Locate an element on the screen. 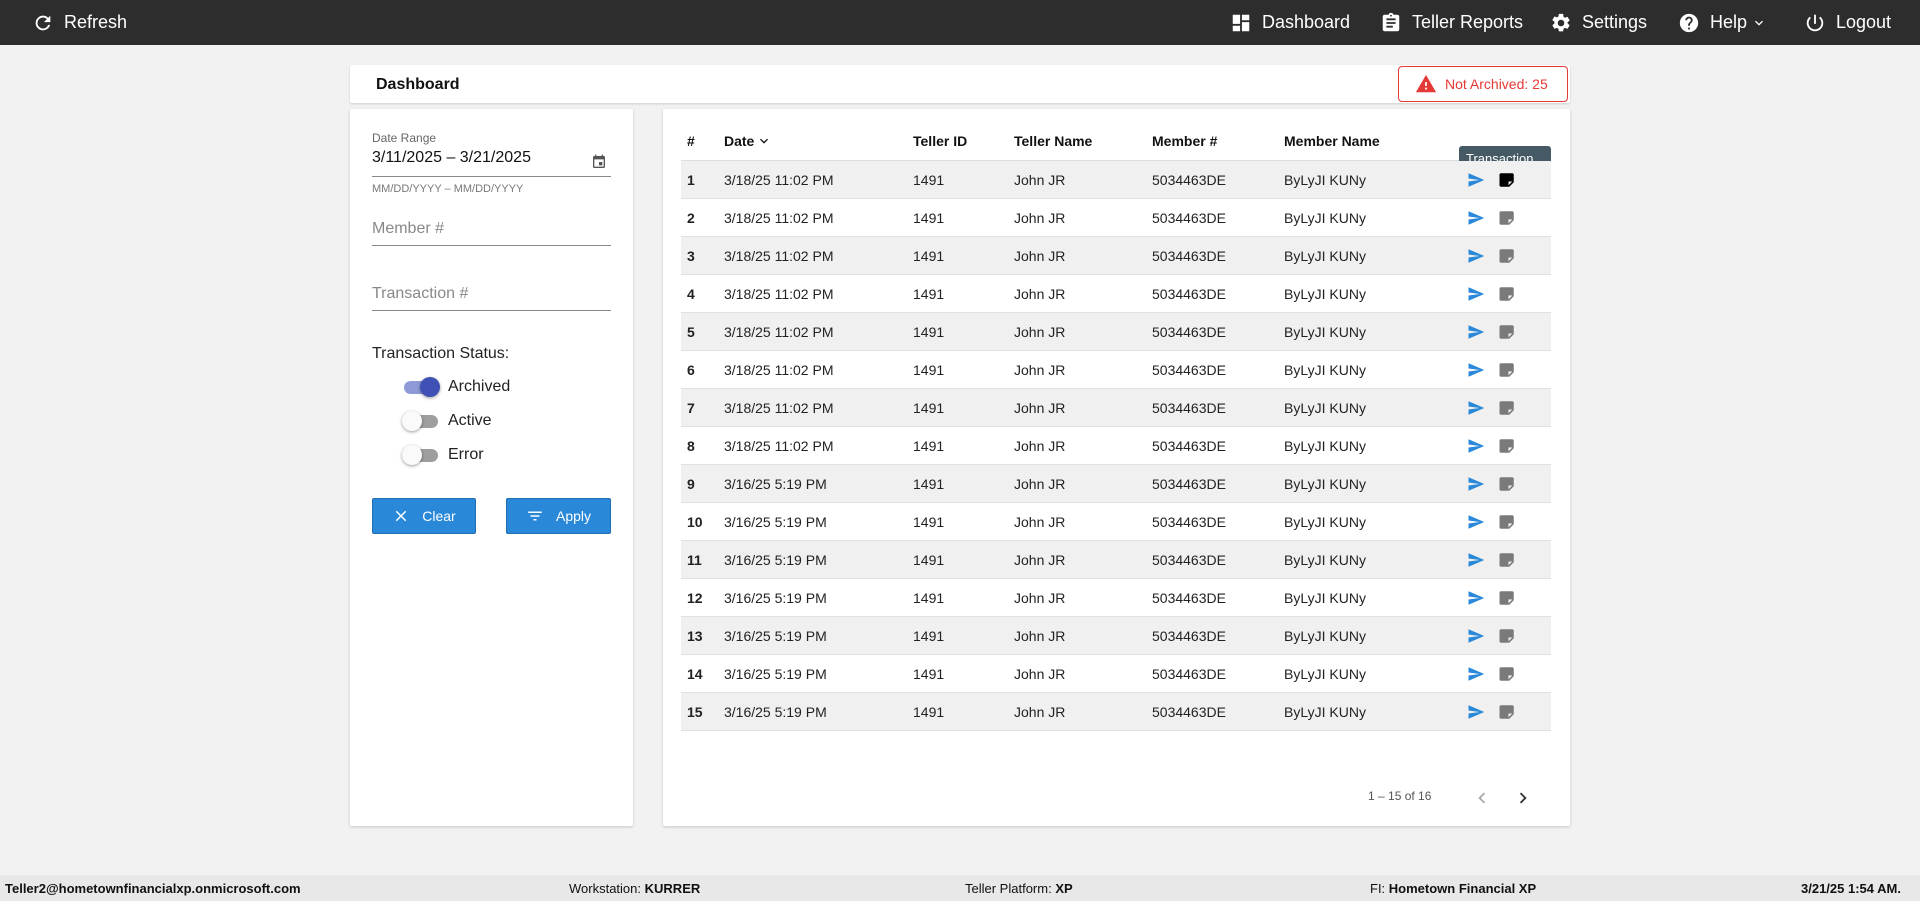 The image size is (1920, 901). nav-teller-reports-label: Teller Reports is located at coordinates (1468, 22).